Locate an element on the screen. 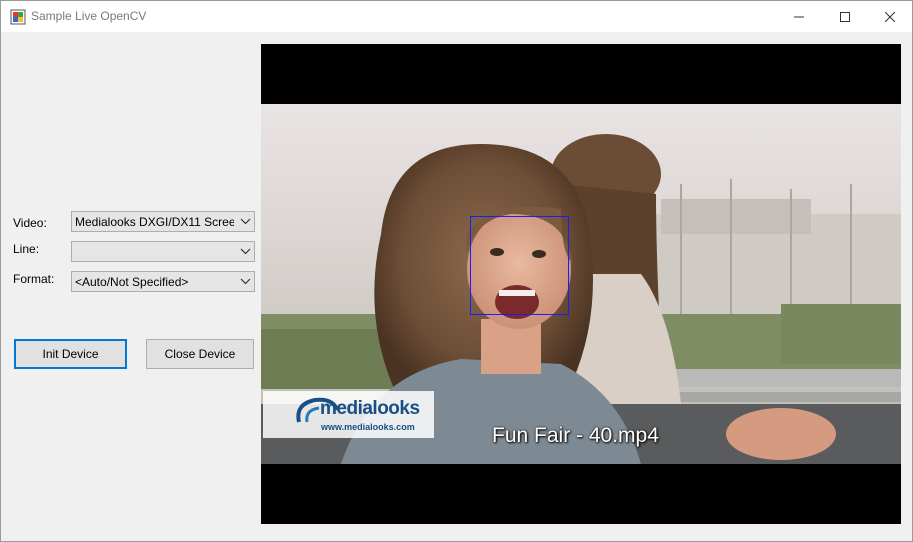  line-select is located at coordinates (163, 251).